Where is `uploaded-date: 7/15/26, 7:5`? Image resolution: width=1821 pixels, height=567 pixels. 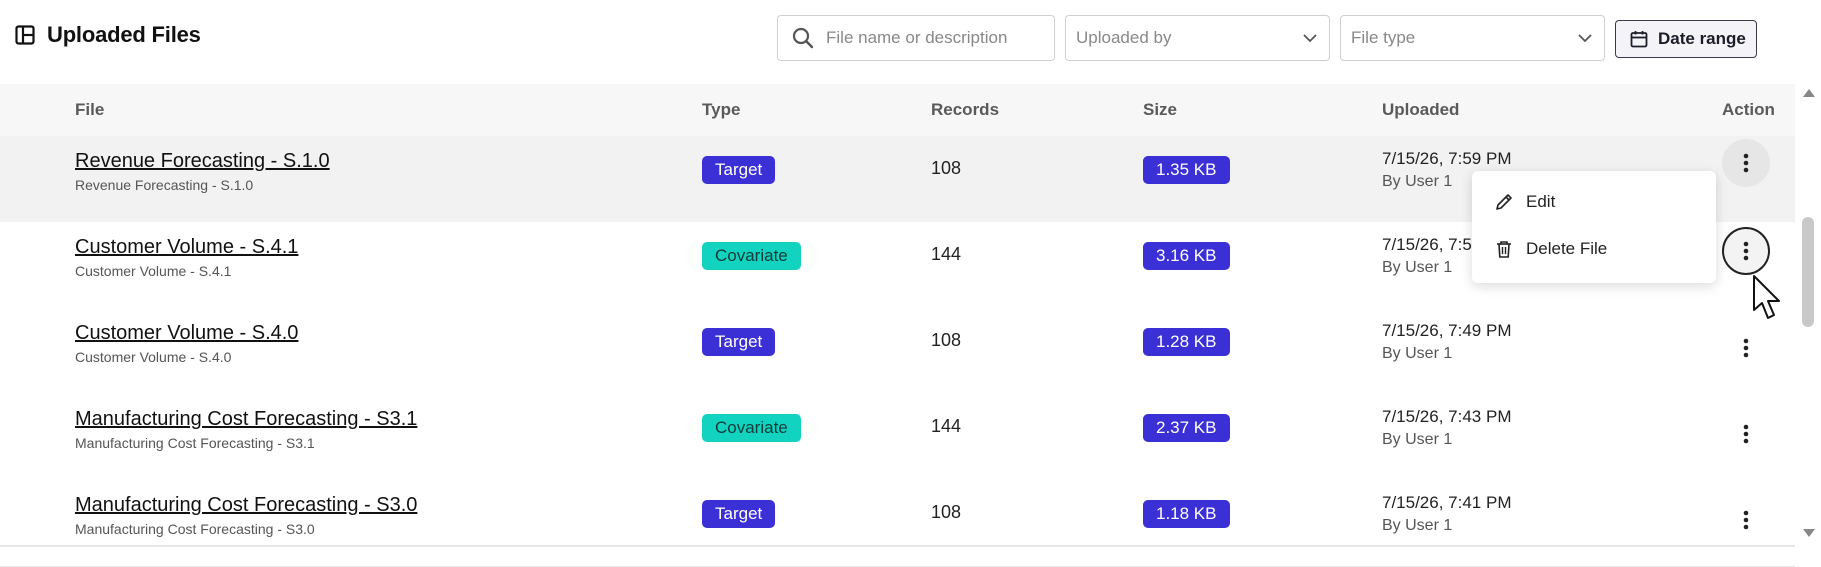 uploaded-date: 7/15/26, 7:5 is located at coordinates (1427, 244).